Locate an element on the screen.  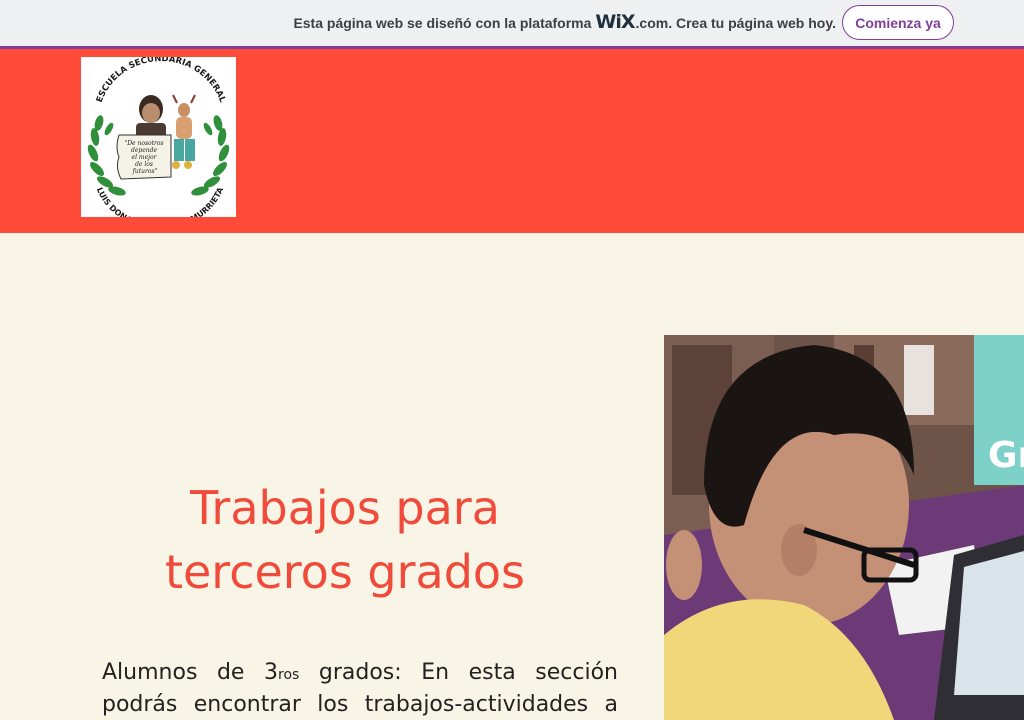
intro-superscript: ros is located at coordinates (289, 675).